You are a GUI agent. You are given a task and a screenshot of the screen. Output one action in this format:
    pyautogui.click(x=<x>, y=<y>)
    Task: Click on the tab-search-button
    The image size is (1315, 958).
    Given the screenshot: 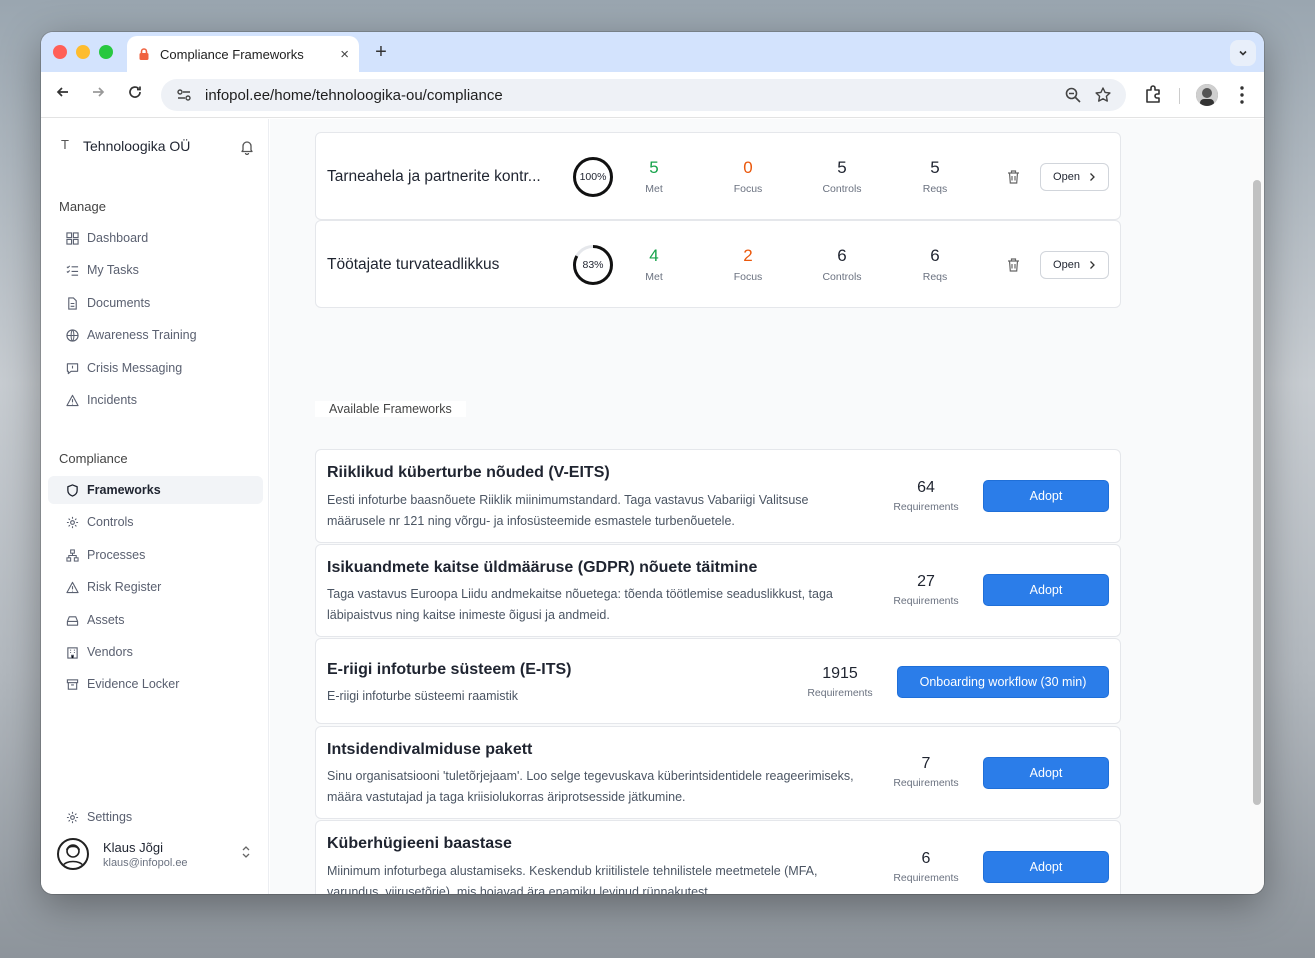 What is the action you would take?
    pyautogui.click(x=1243, y=53)
    